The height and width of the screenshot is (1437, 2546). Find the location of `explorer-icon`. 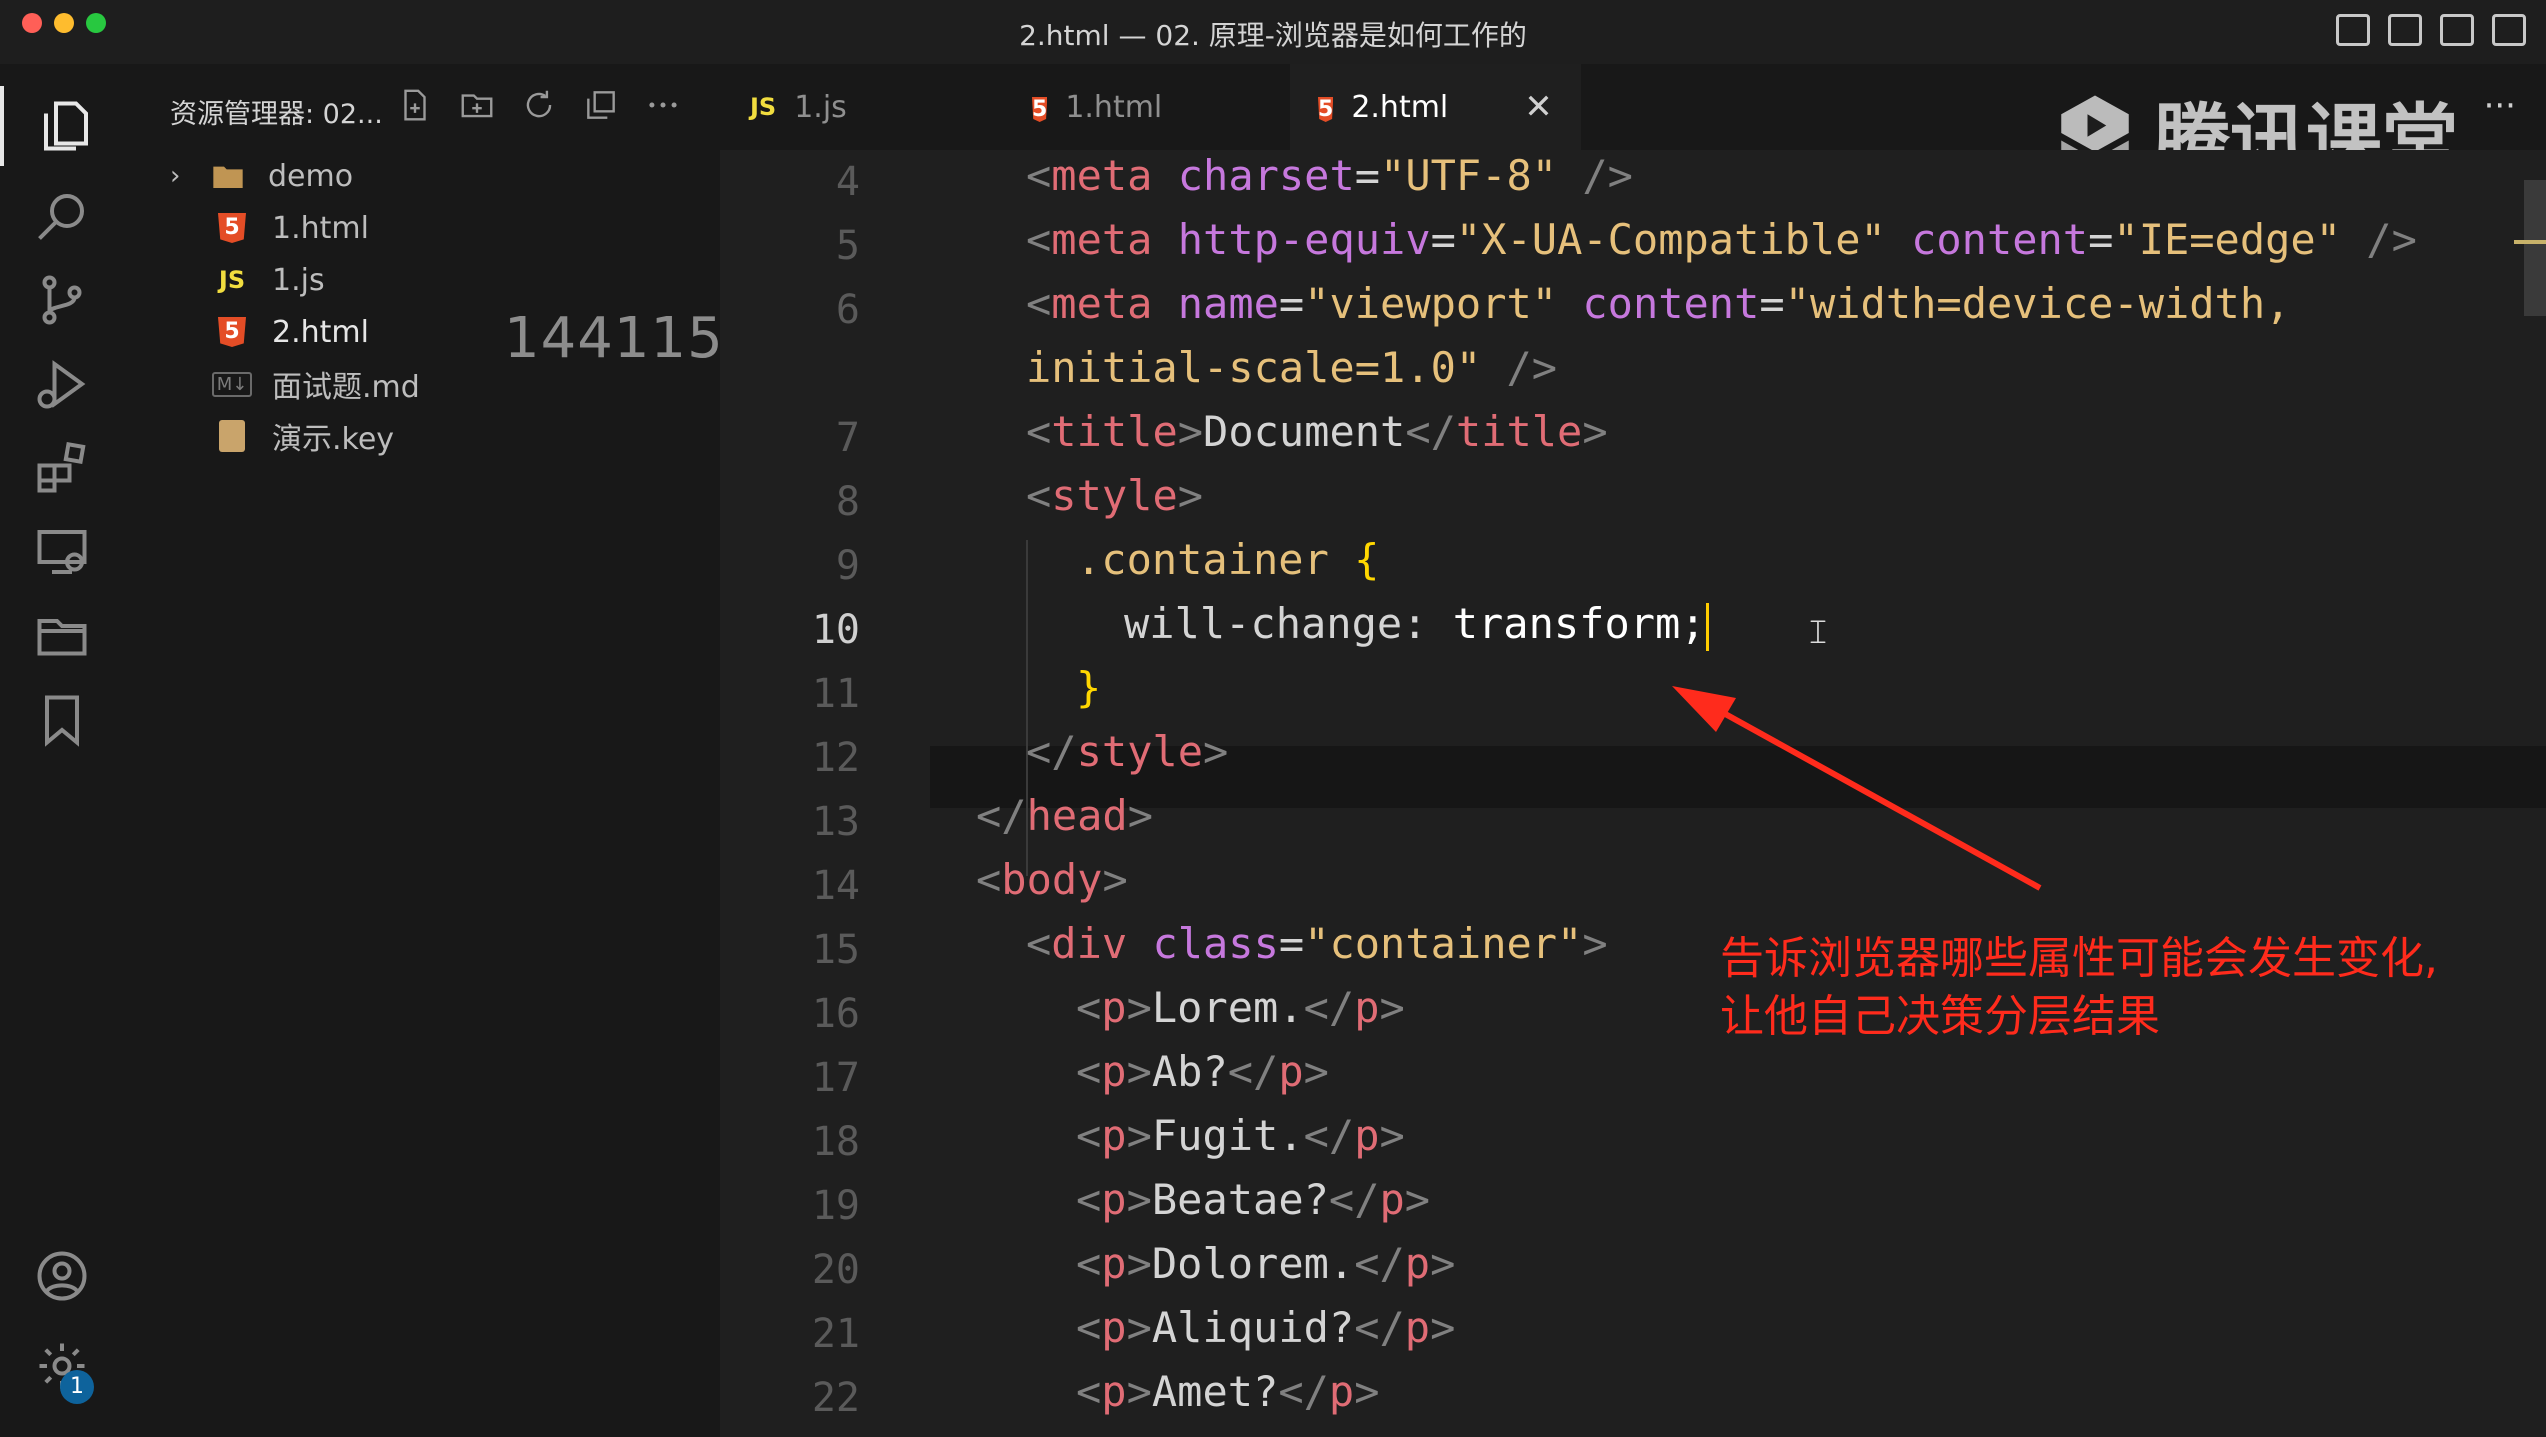

explorer-icon is located at coordinates (66, 126).